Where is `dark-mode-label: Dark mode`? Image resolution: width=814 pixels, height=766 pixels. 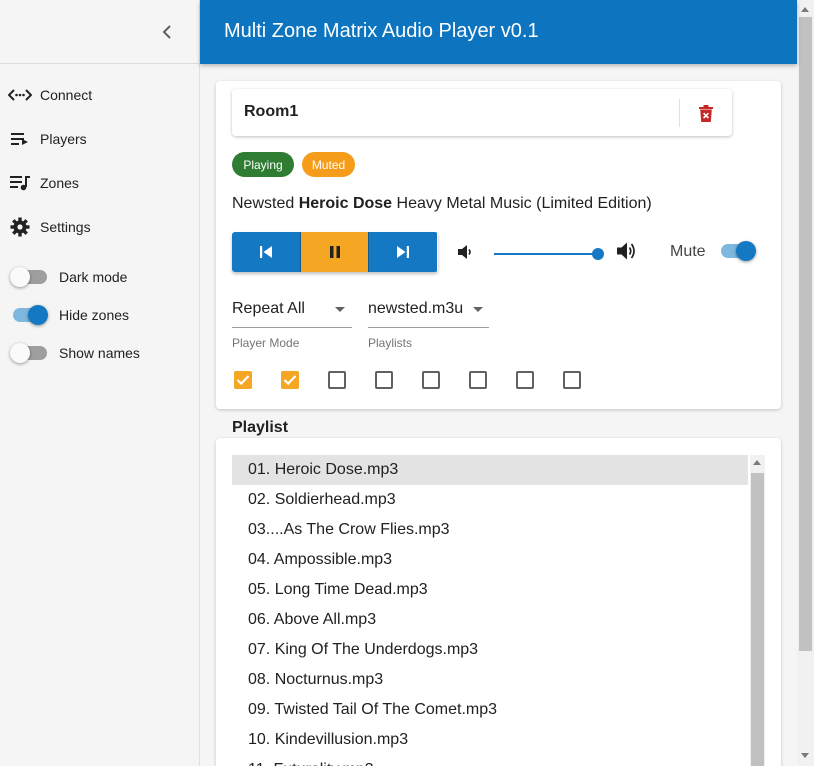
dark-mode-label: Dark mode is located at coordinates (93, 277).